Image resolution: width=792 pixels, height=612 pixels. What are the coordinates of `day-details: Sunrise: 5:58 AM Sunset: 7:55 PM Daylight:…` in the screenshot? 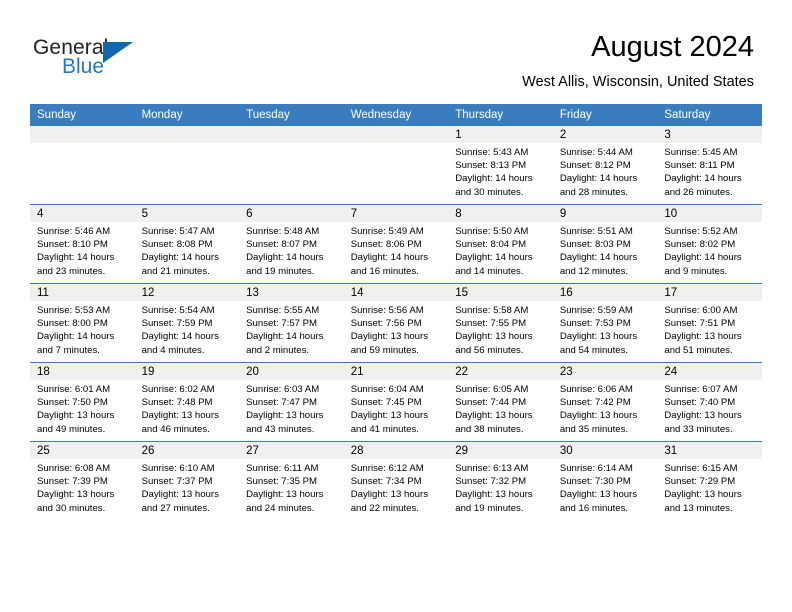 It's located at (500, 329).